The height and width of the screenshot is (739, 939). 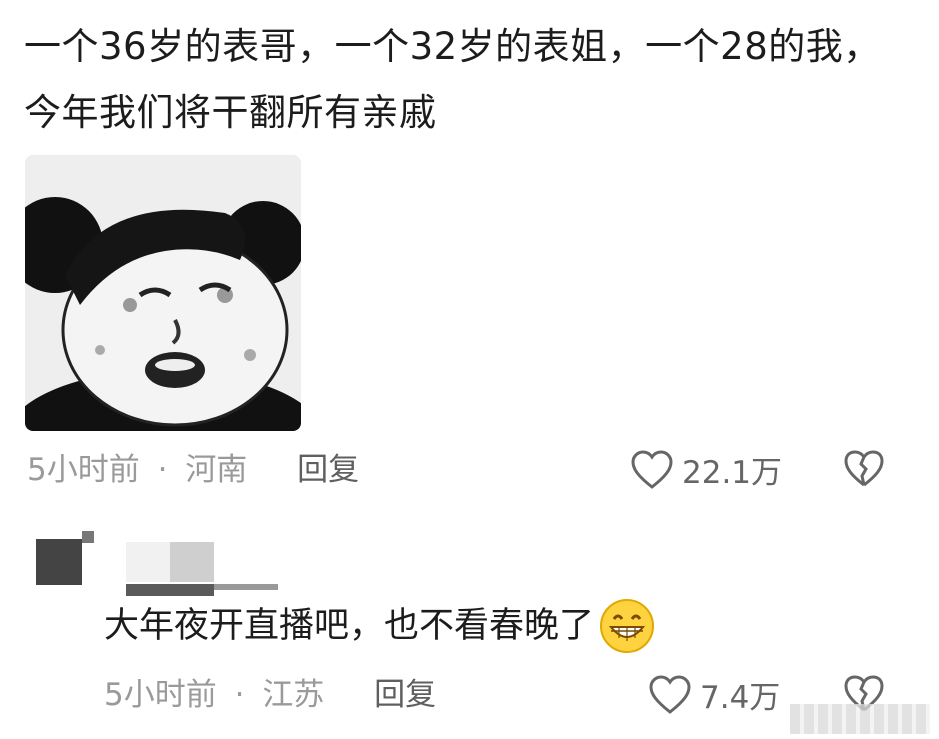 I want to click on reply-text-row: 大年夜开直播吧，也不看春晚了, so click(x=380, y=626).